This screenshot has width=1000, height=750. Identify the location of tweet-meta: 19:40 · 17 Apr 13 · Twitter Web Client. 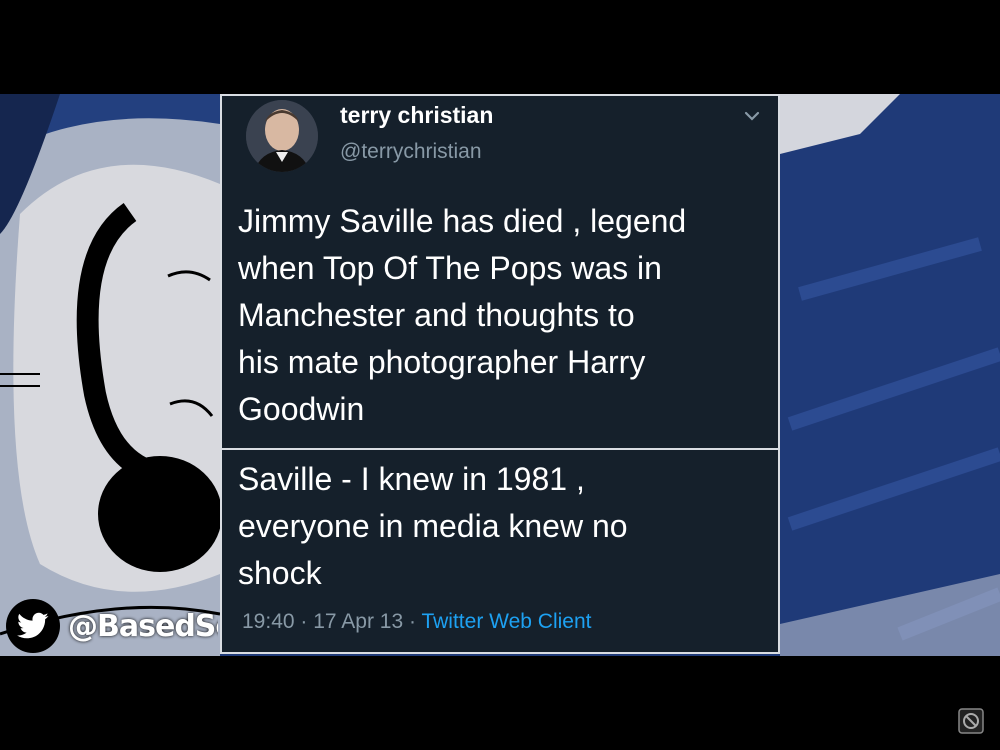
(416, 622).